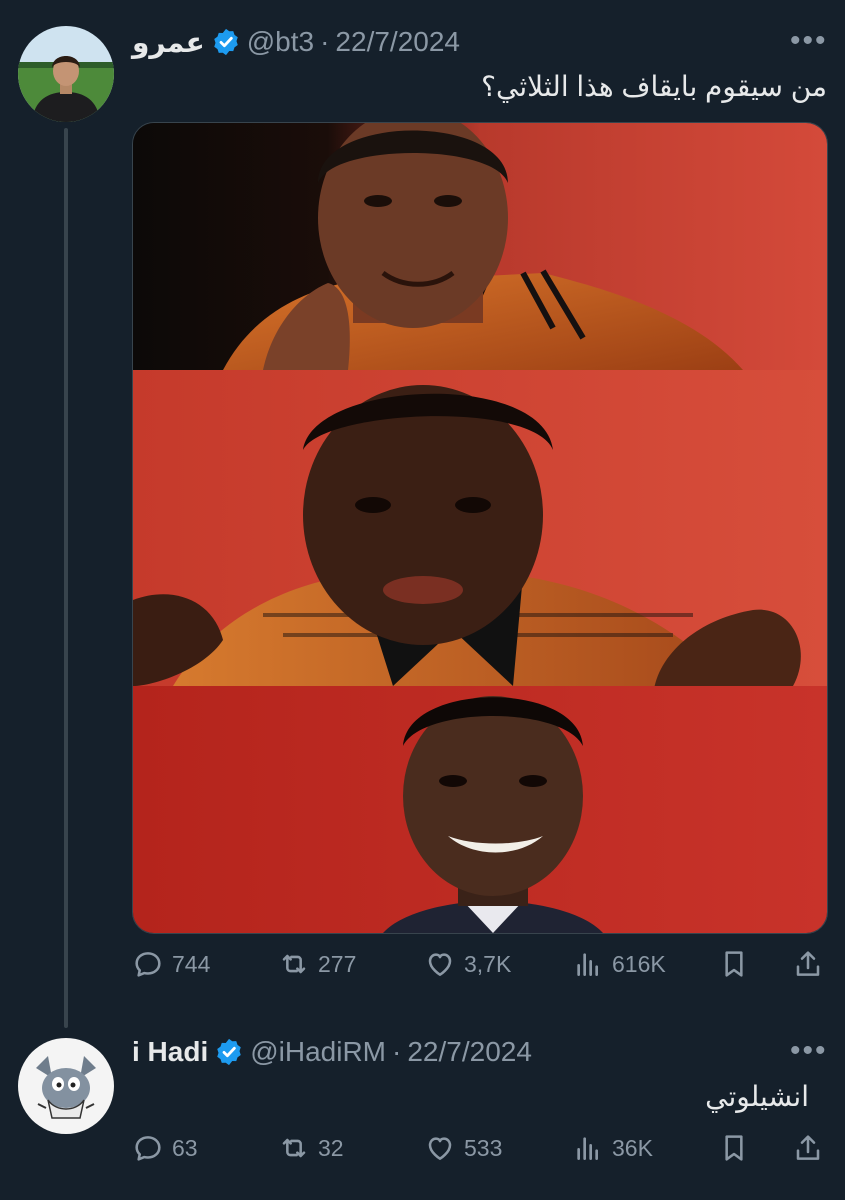 This screenshot has height=1200, width=845. Describe the element at coordinates (317, 964) in the screenshot. I see `repost-button: 277` at that location.